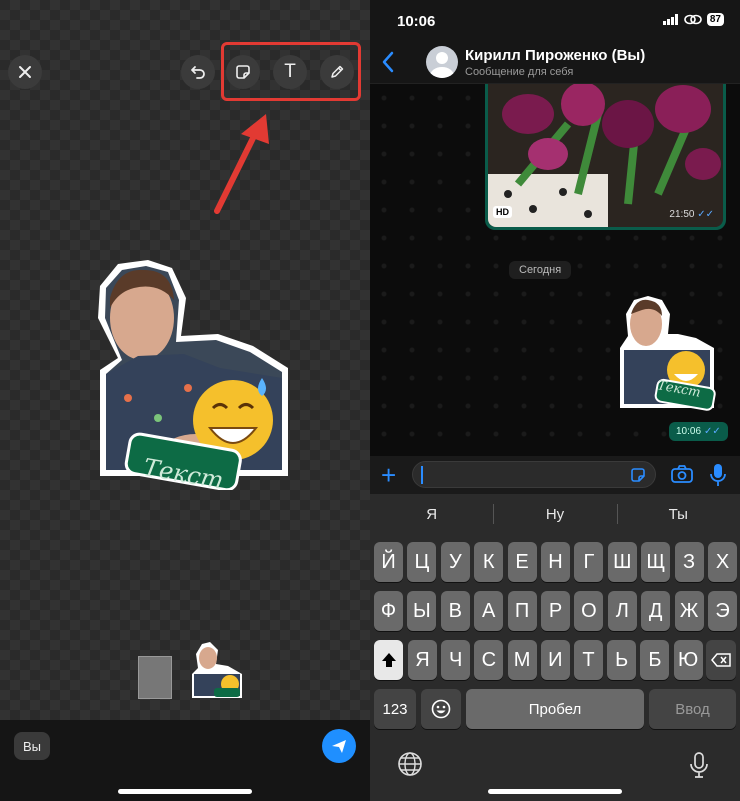  Describe the element at coordinates (688, 660) in the screenshot. I see `key-row3-8: Ю` at that location.